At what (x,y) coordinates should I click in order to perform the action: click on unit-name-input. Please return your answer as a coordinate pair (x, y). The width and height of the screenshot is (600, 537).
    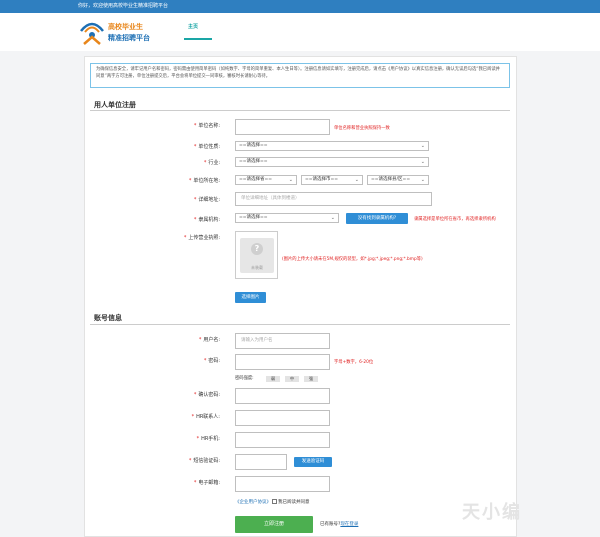
    Looking at the image, I should click on (282, 127).